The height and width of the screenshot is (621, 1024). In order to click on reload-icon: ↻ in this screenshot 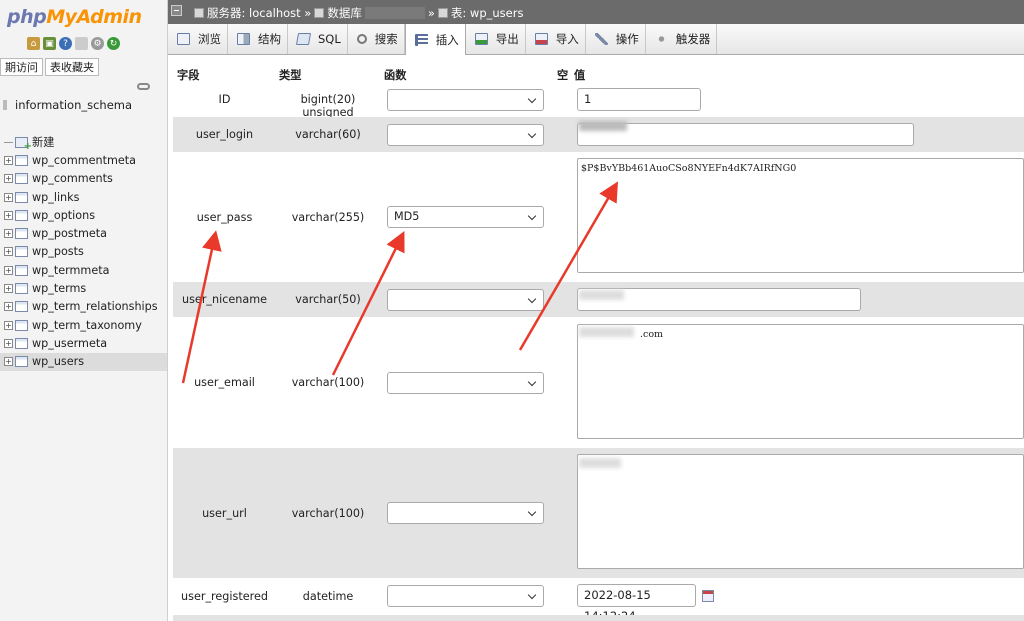, I will do `click(113, 43)`.